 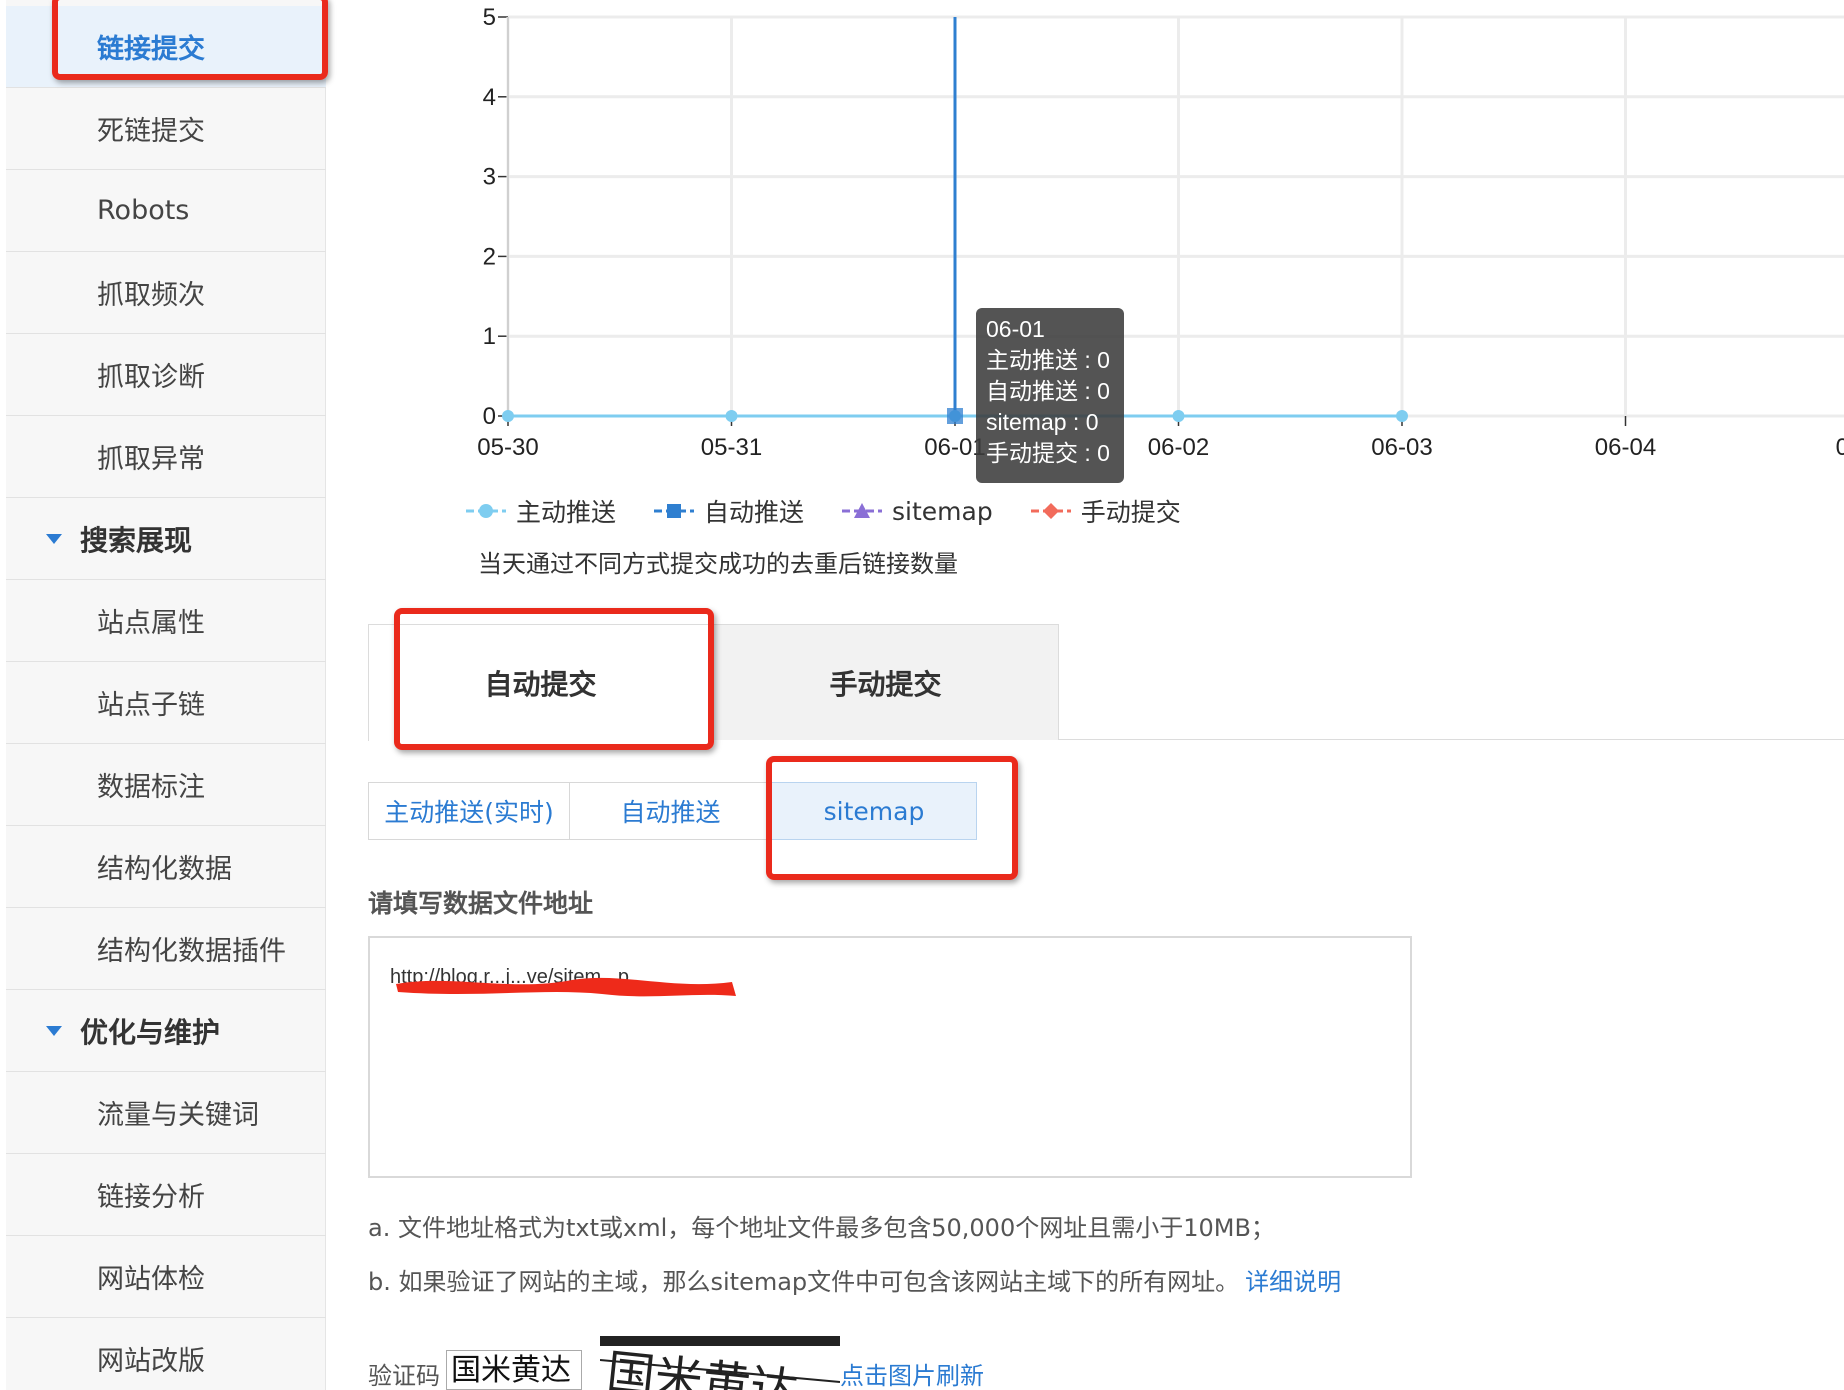 What do you see at coordinates (164, 869) in the screenshot?
I see `sidebar-item-label: 结构化数据` at bounding box center [164, 869].